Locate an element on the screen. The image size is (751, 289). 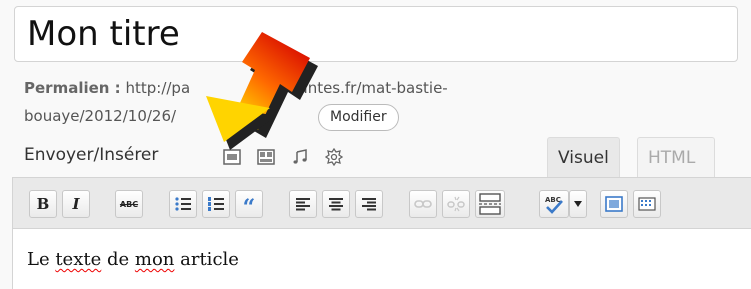
tab-html: HTML is located at coordinates (676, 157).